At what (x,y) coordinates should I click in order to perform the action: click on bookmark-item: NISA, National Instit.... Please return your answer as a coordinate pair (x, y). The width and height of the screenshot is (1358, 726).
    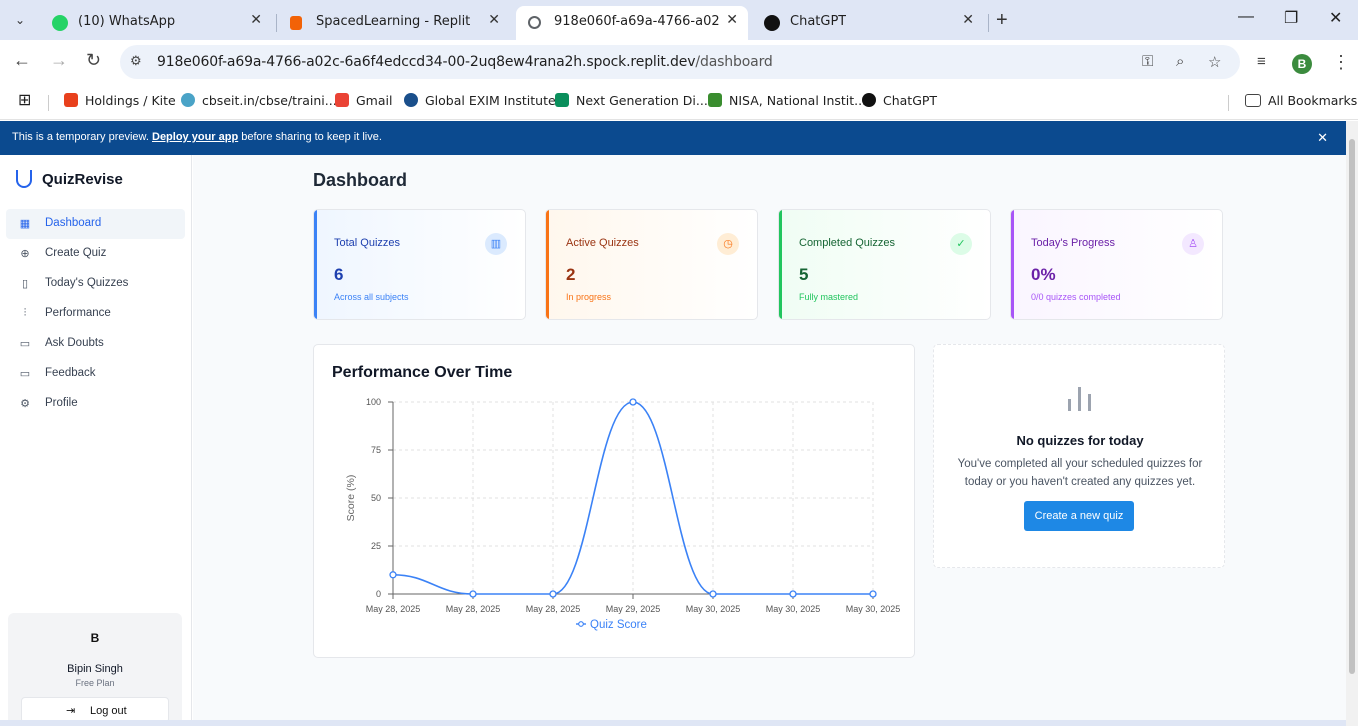
    Looking at the image, I should click on (787, 100).